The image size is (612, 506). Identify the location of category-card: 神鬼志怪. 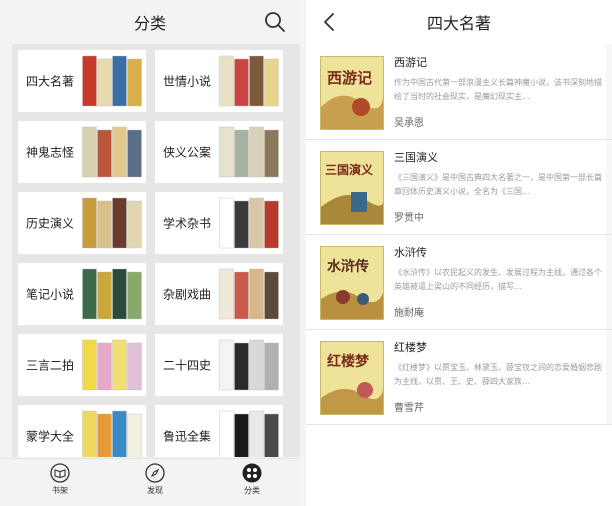
(82, 152).